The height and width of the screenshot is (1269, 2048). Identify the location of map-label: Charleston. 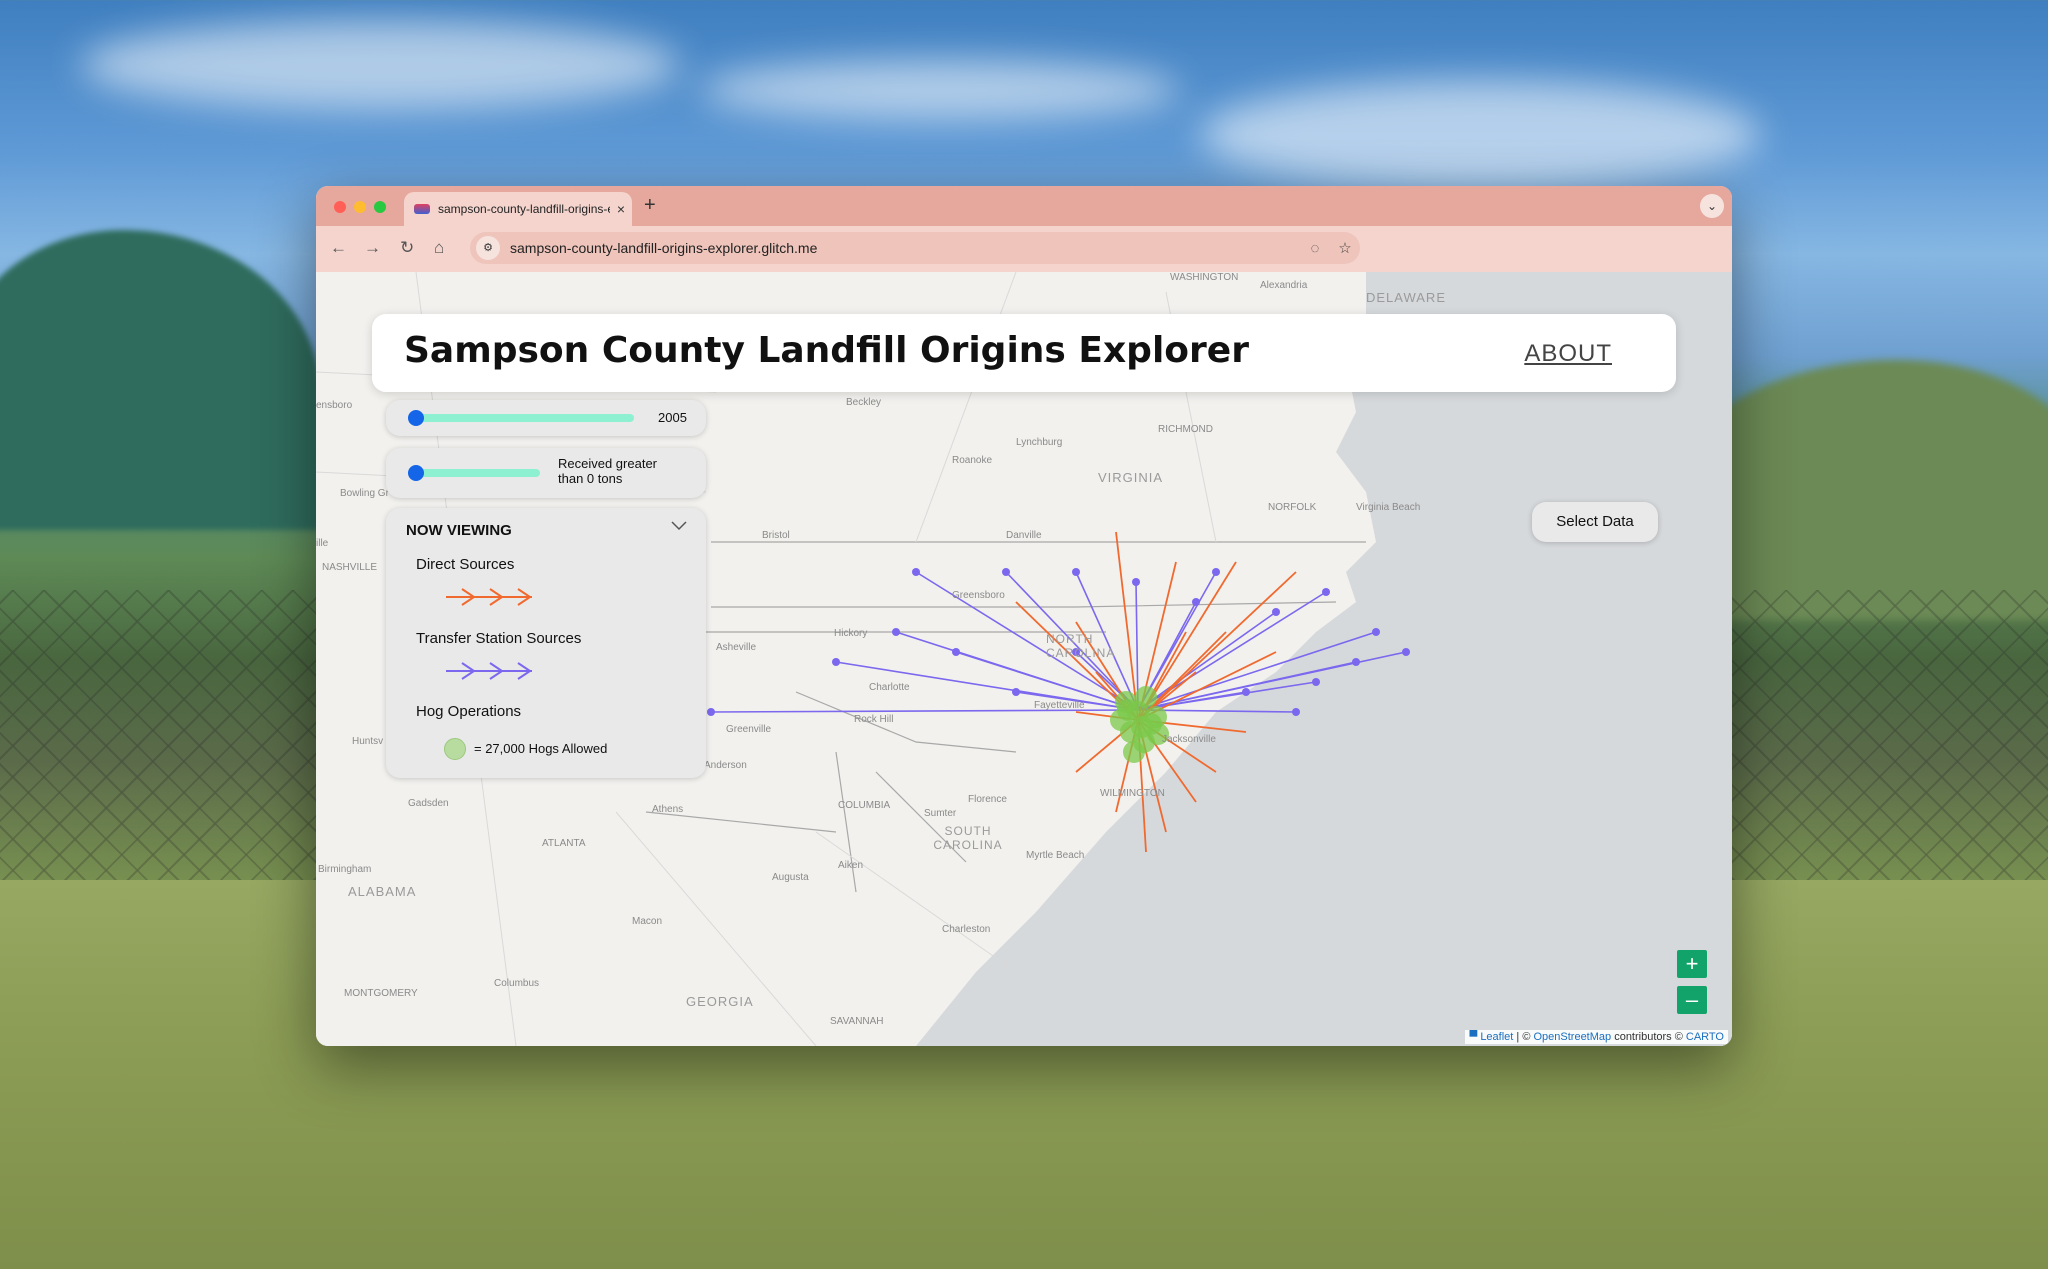
(966, 929).